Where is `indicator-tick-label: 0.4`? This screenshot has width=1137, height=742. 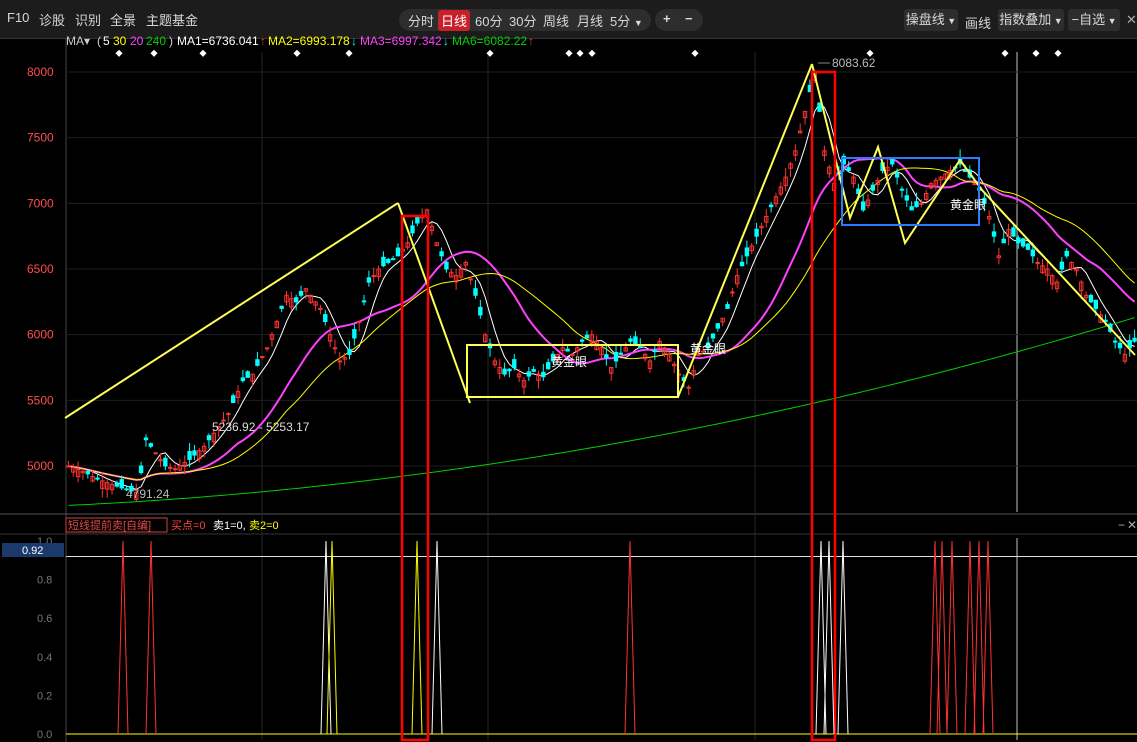
indicator-tick-label: 0.4 is located at coordinates (44, 658).